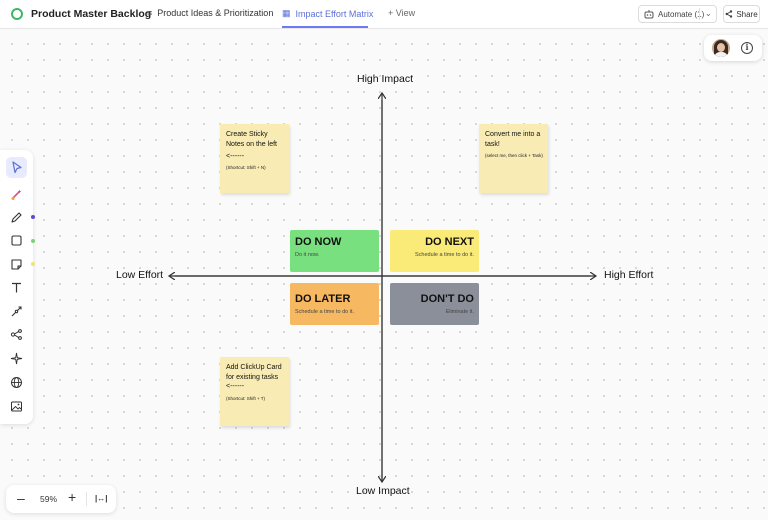 This screenshot has height=520, width=768. I want to click on zoom-controls: – 59% + |↔|, so click(61, 499).